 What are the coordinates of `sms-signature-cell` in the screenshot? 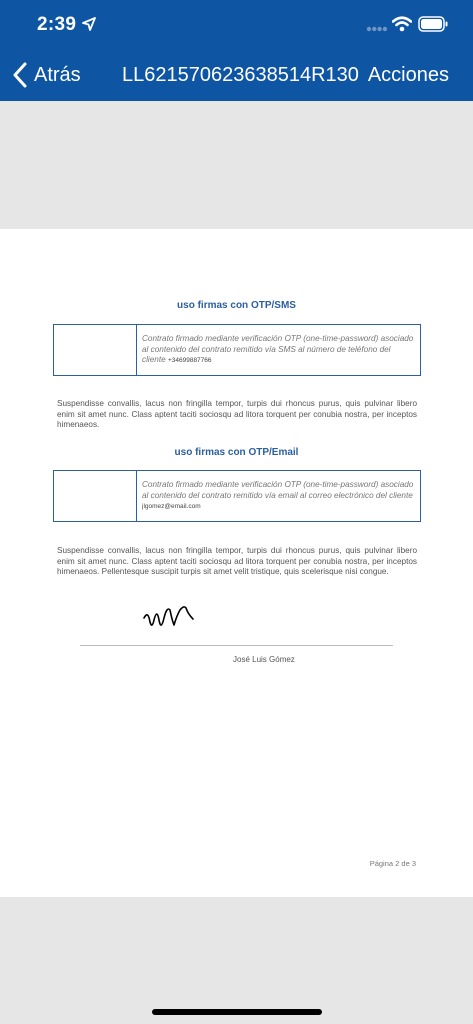 It's located at (95, 350).